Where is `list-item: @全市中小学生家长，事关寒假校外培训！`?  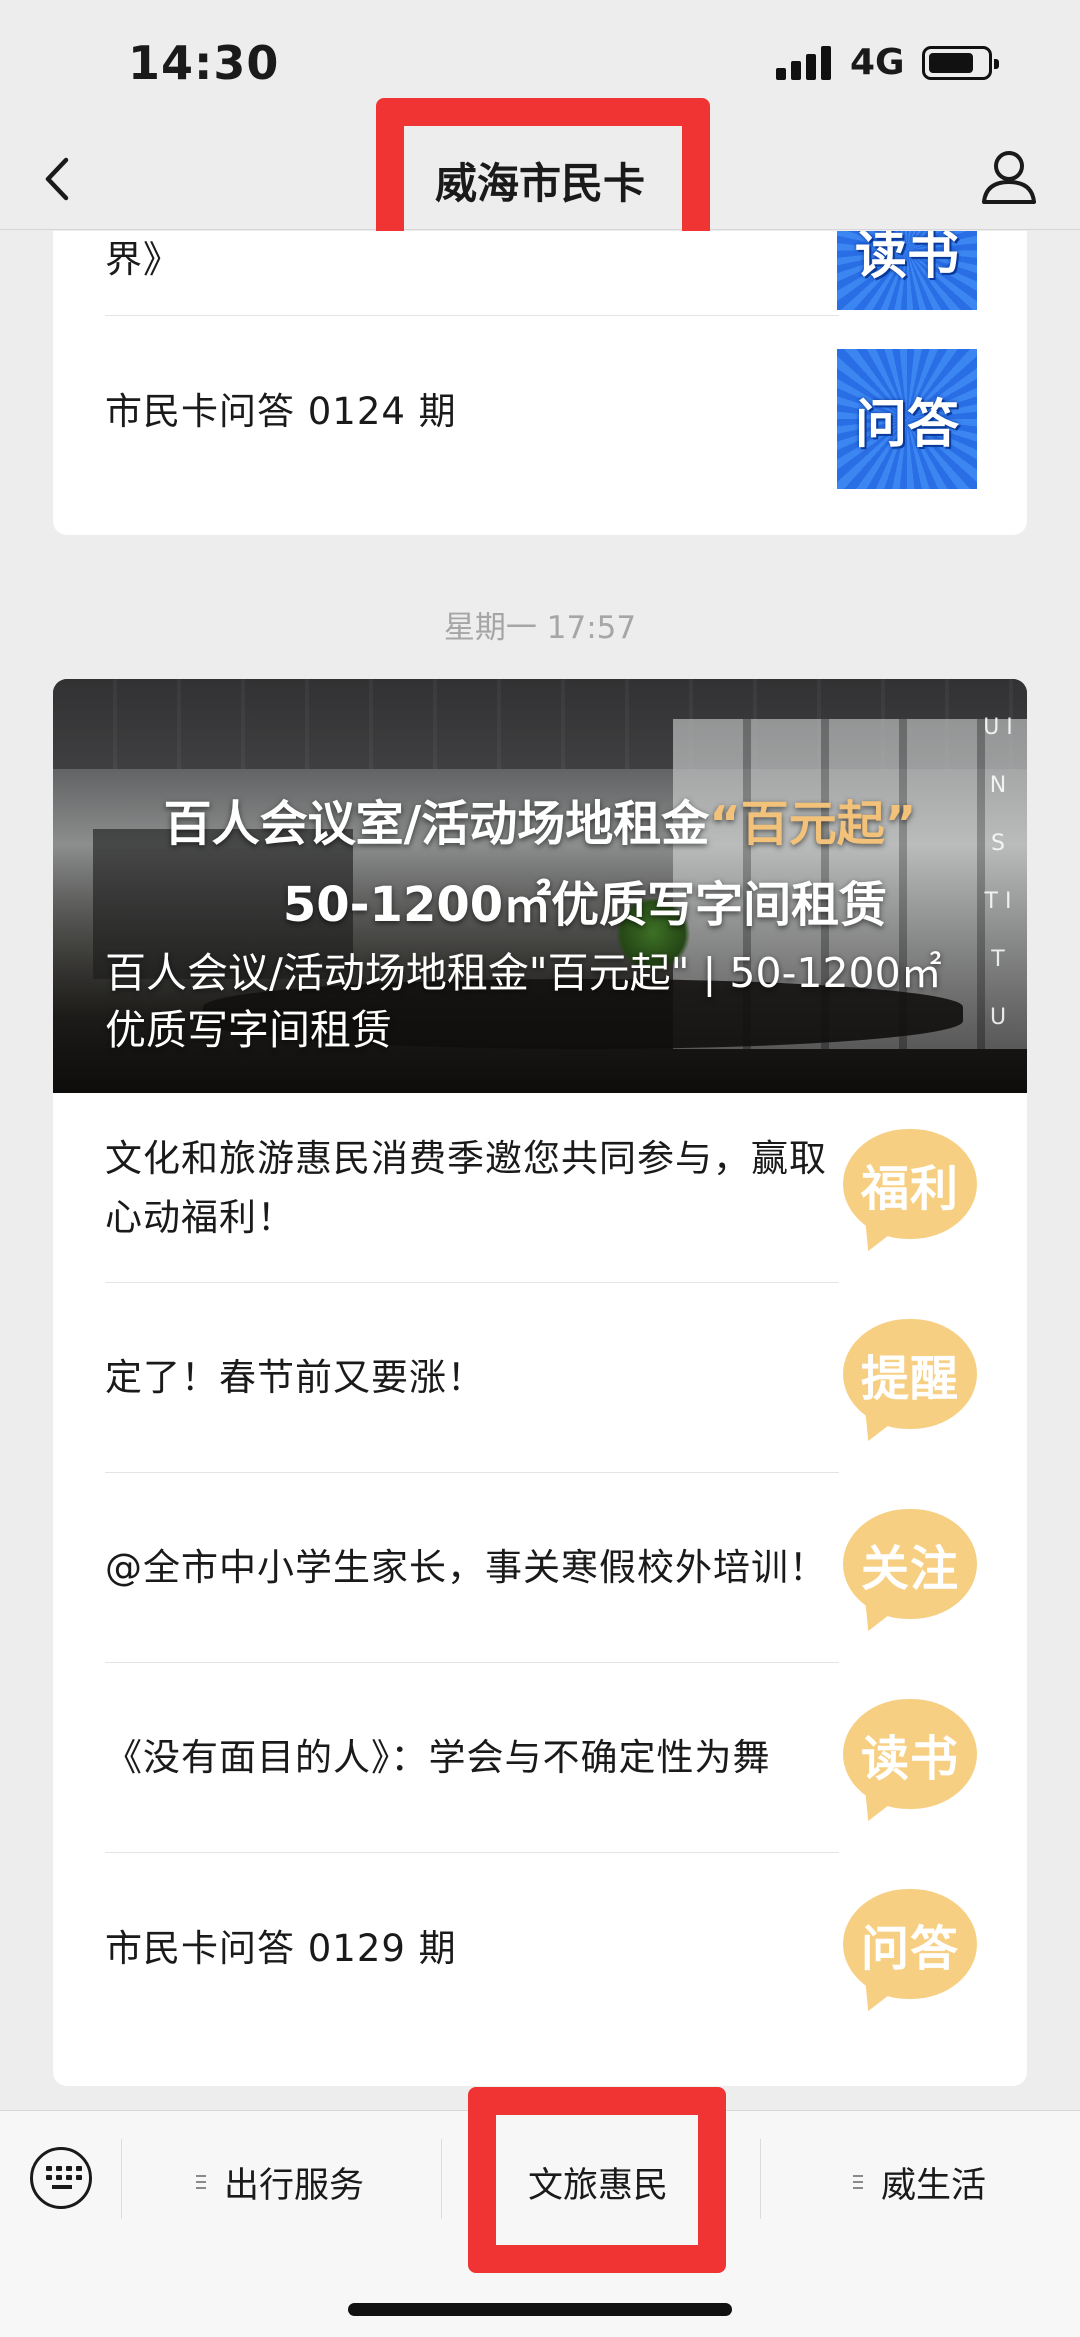 list-item: @全市中小学生家长，事关寒假校外培训！ is located at coordinates (472, 1568).